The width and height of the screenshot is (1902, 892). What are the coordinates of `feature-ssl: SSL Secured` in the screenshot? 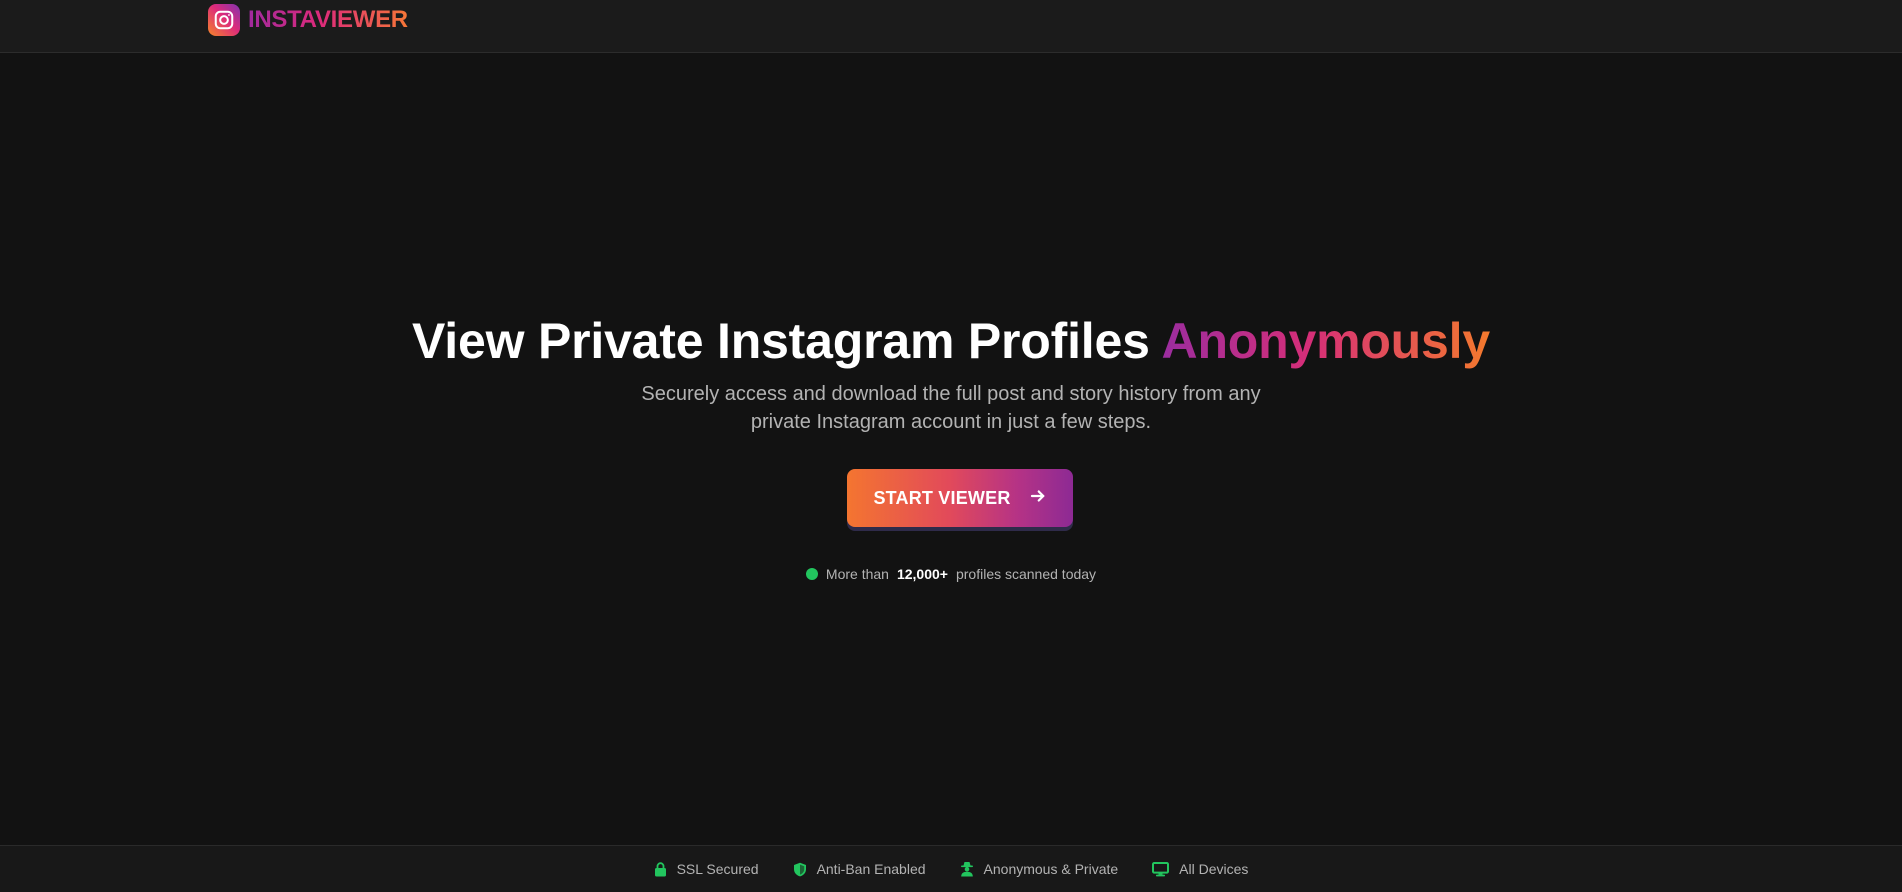 It's located at (706, 869).